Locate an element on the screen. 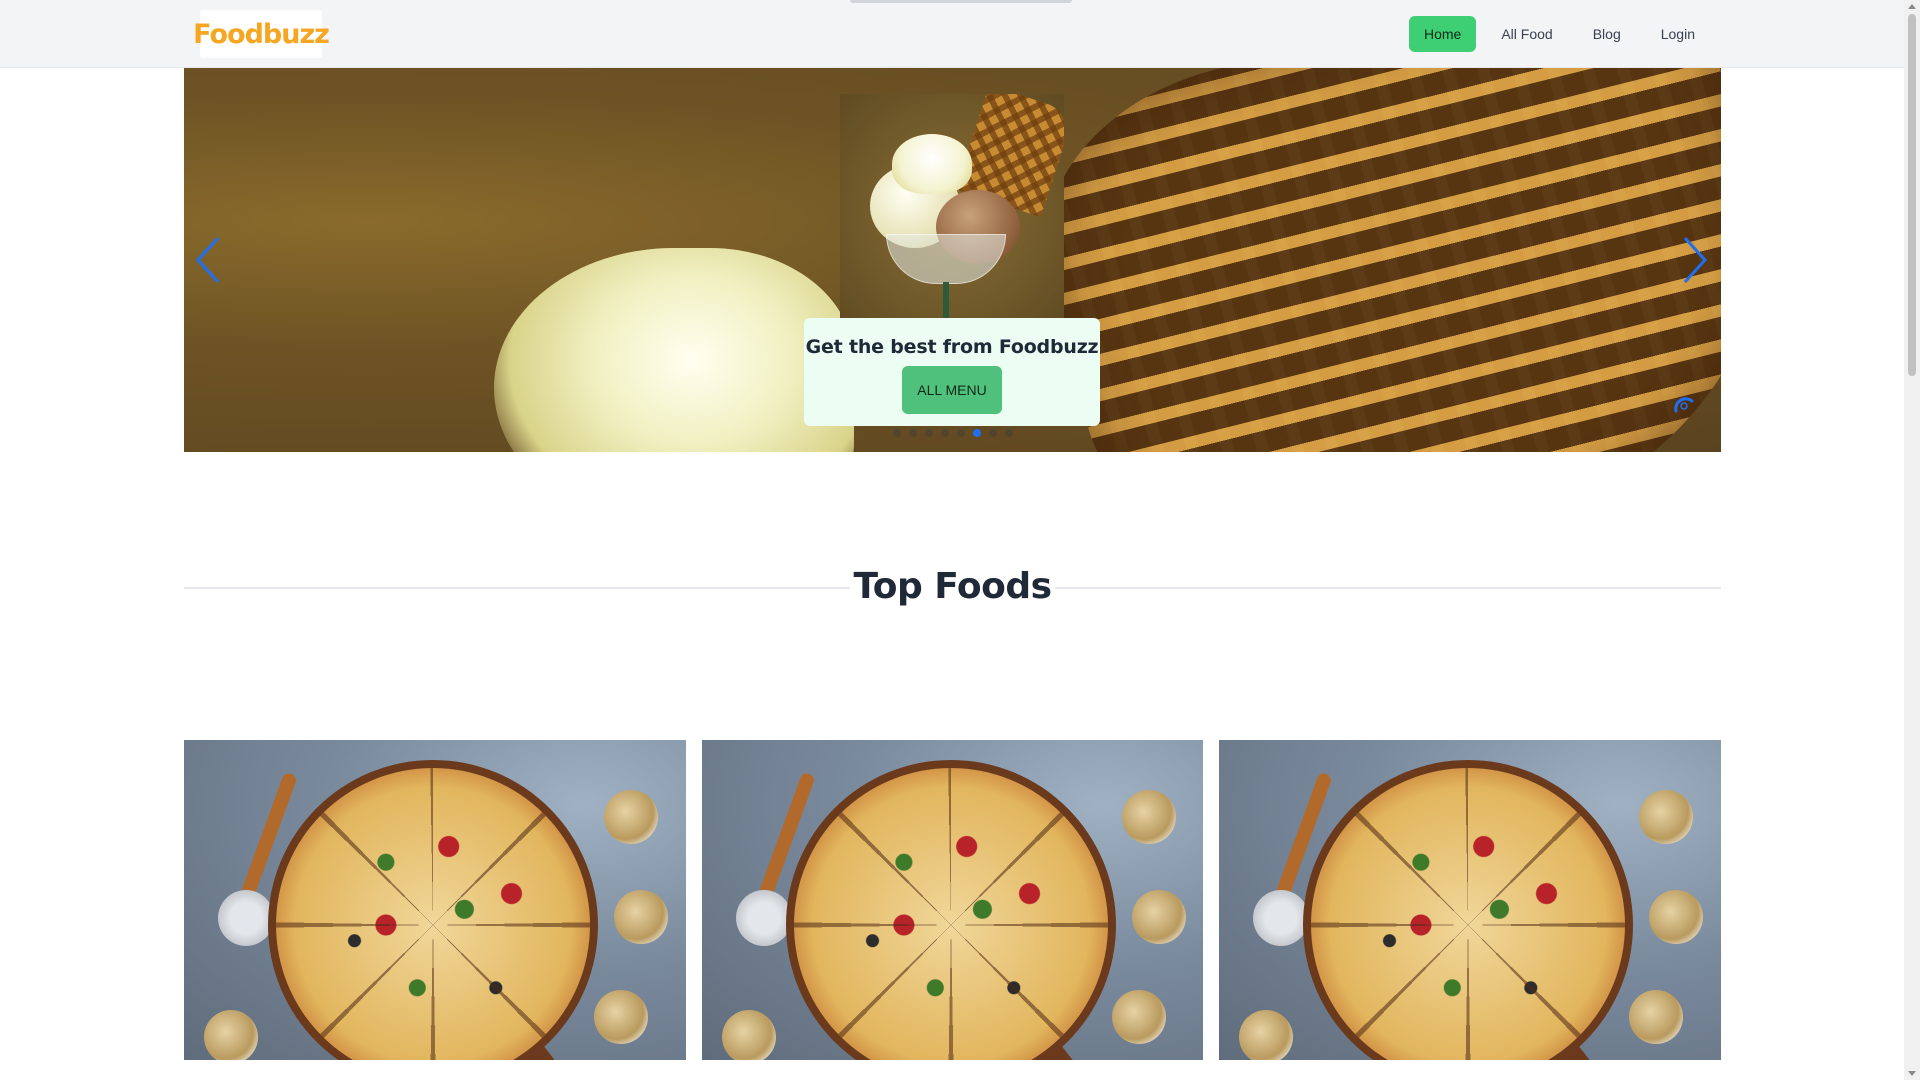 This screenshot has height=1080, width=1920. nav-item-home: Home is located at coordinates (1442, 34).